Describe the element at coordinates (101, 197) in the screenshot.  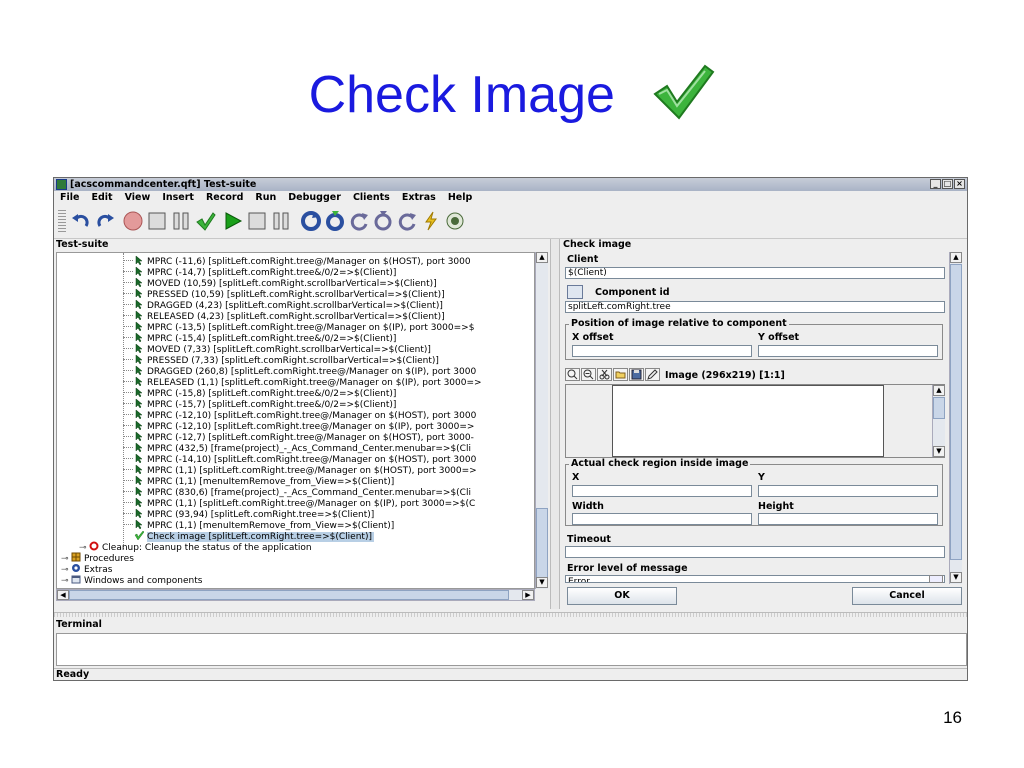
I see `menu-edit: Edit` at that location.